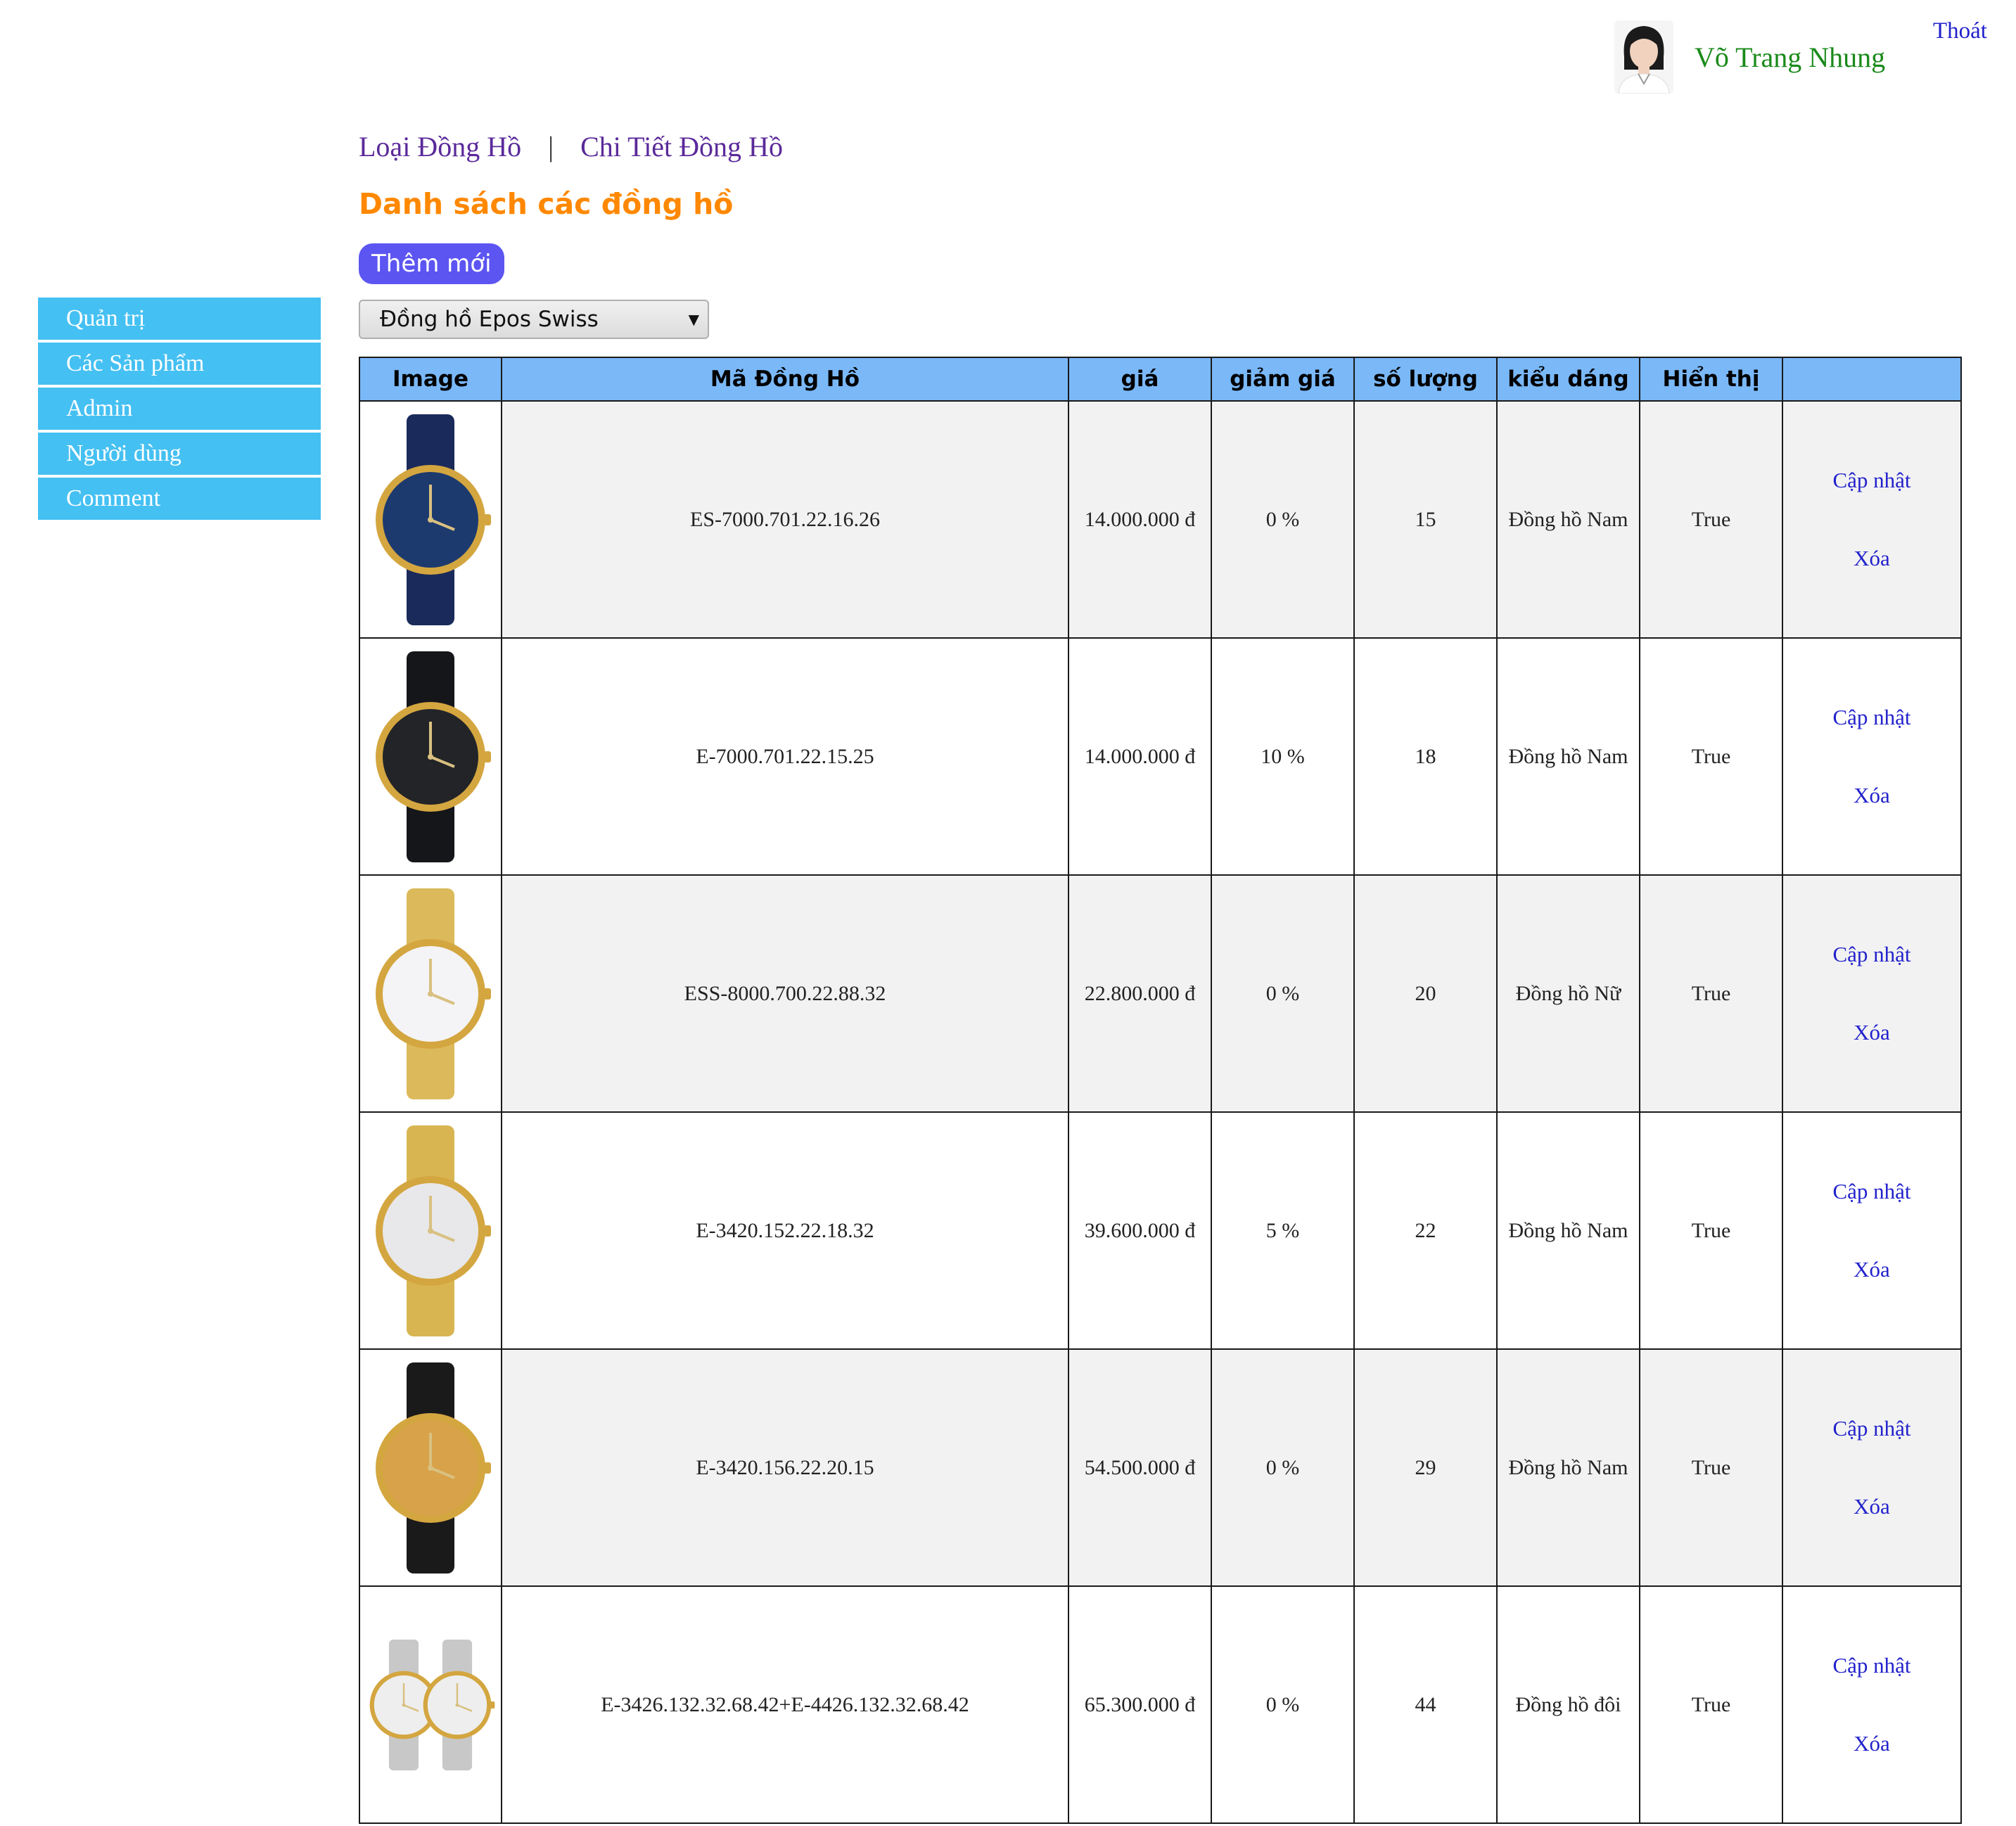  I want to click on watch-quantity: 20, so click(1425, 993).